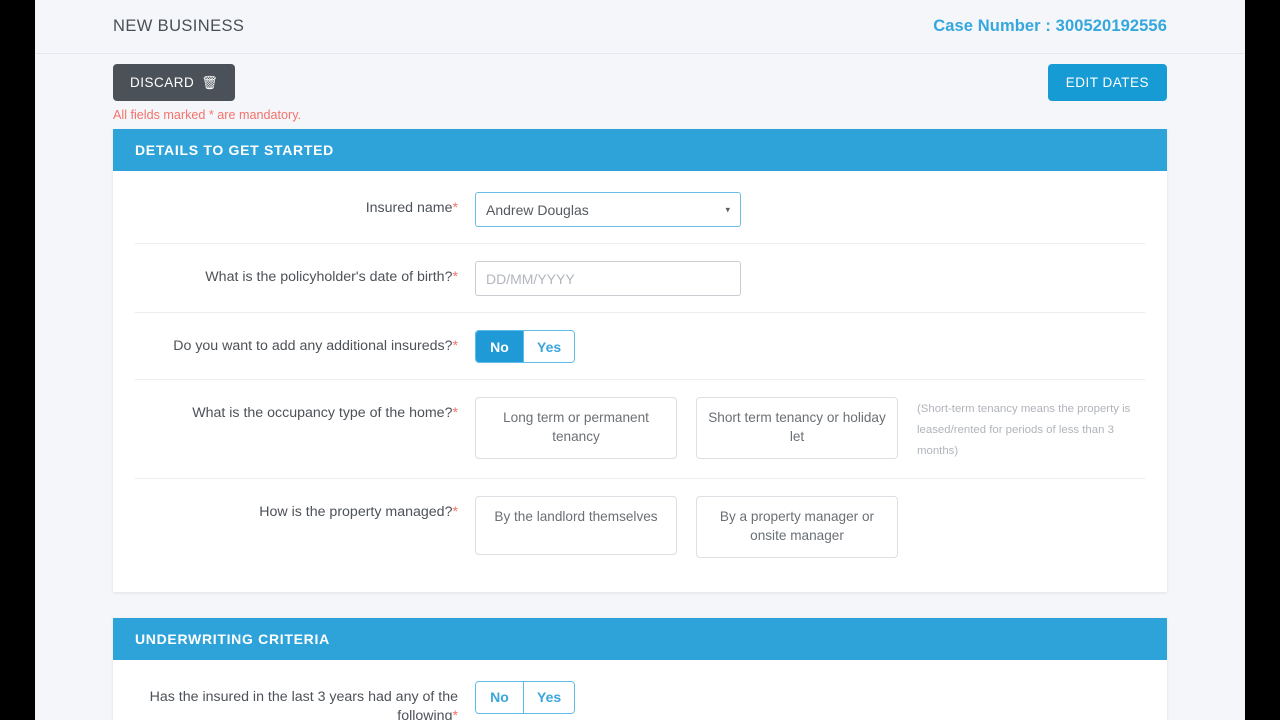  I want to click on mandatory-fields-notice: All fields marked * are mandatory., so click(207, 115).